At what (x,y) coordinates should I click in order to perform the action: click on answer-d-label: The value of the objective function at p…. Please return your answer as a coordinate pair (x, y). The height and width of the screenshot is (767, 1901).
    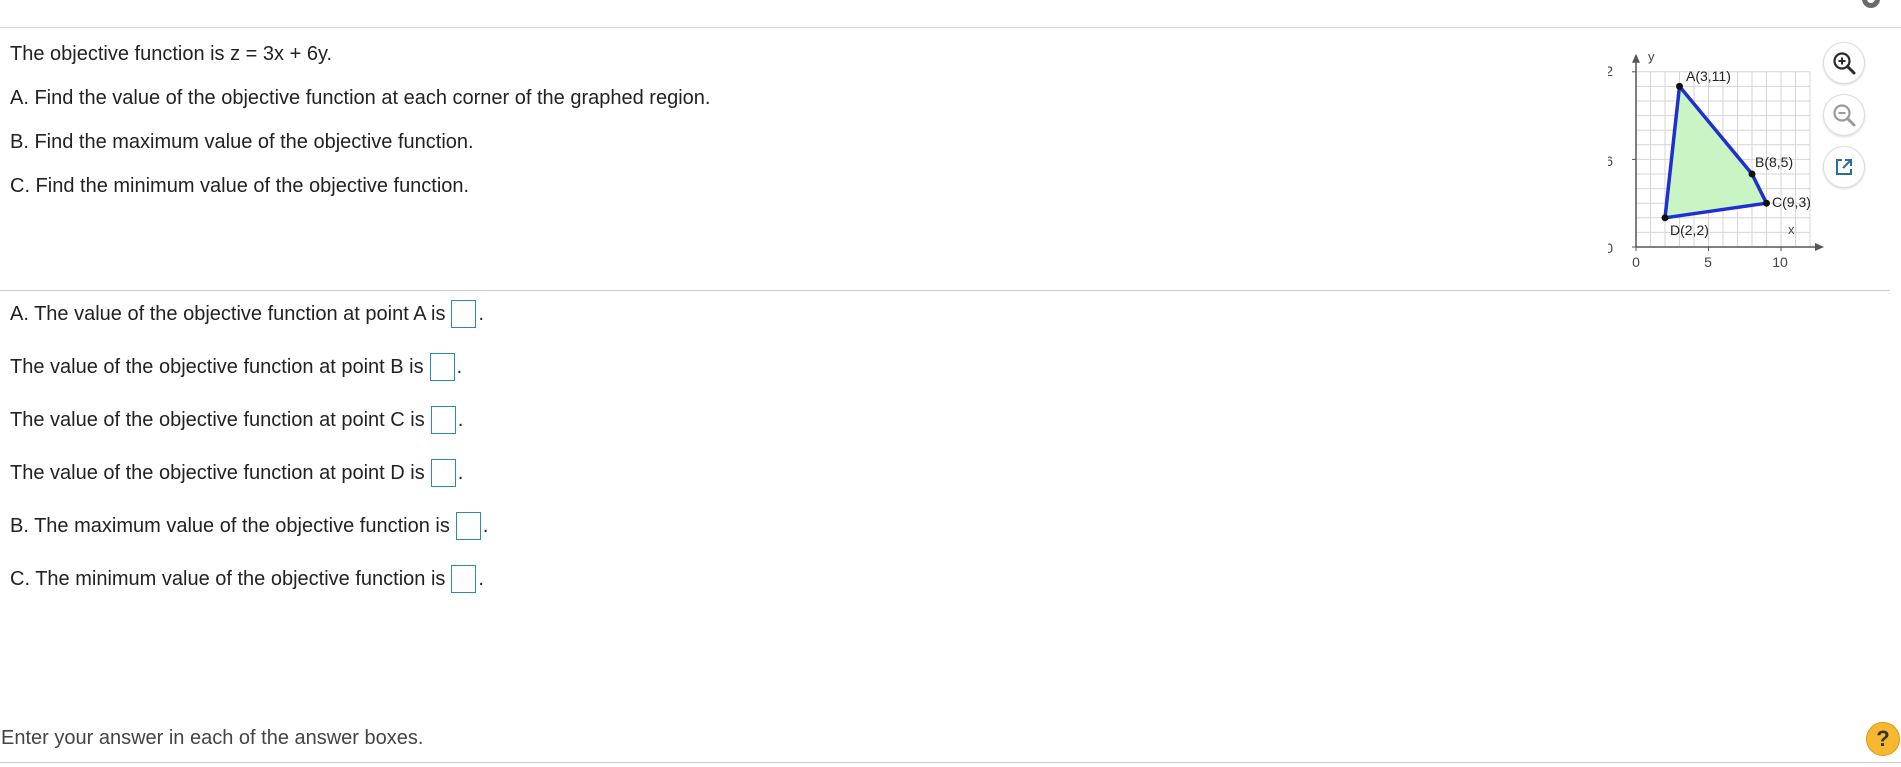
    Looking at the image, I should click on (217, 473).